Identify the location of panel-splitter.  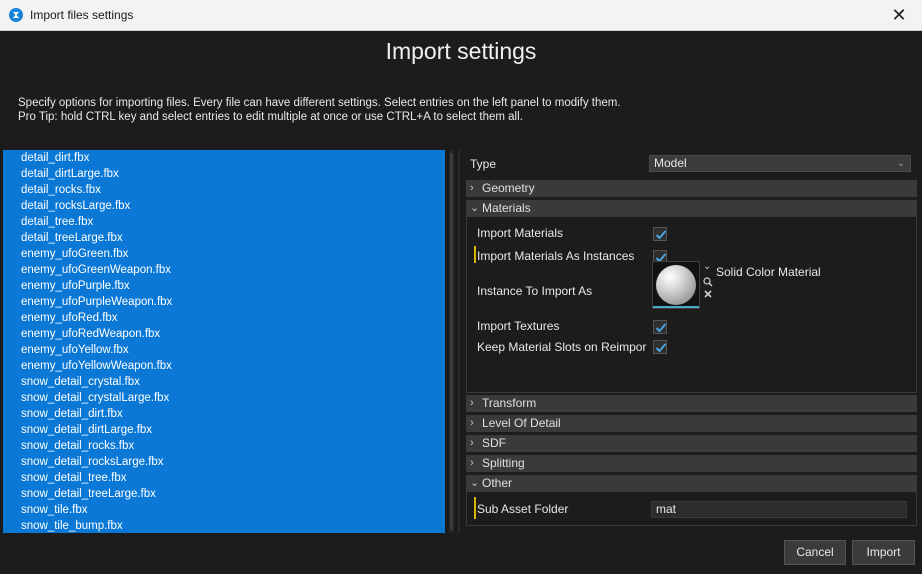
(459, 341).